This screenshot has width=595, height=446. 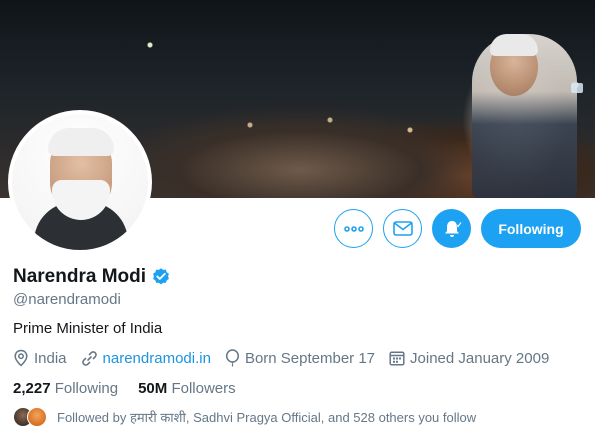 I want to click on location-pin-icon, so click(x=21, y=358).